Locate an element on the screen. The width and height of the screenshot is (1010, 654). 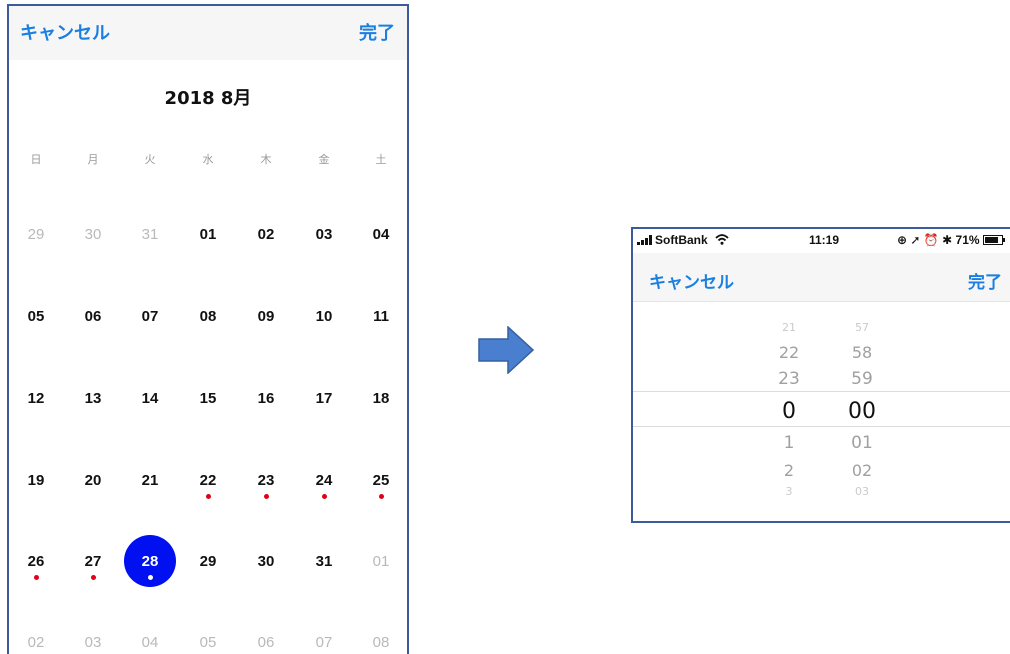
picker-value: 23 is located at coordinates (789, 379).